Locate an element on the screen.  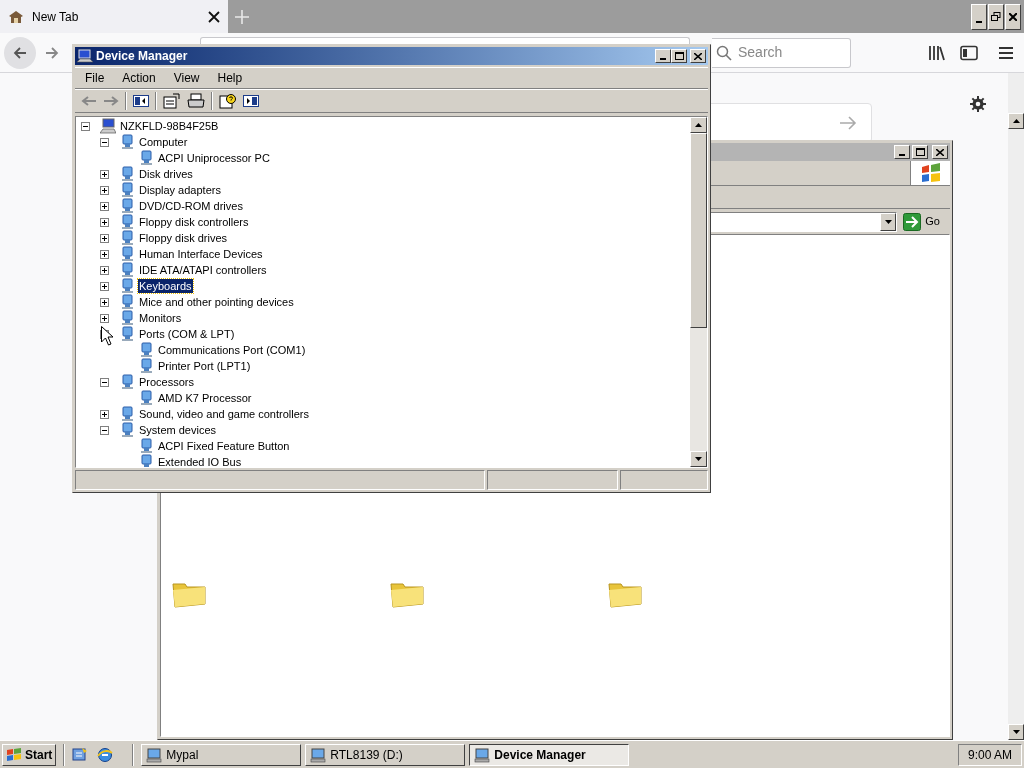
show-hide-tree-icon is located at coordinates (141, 101).